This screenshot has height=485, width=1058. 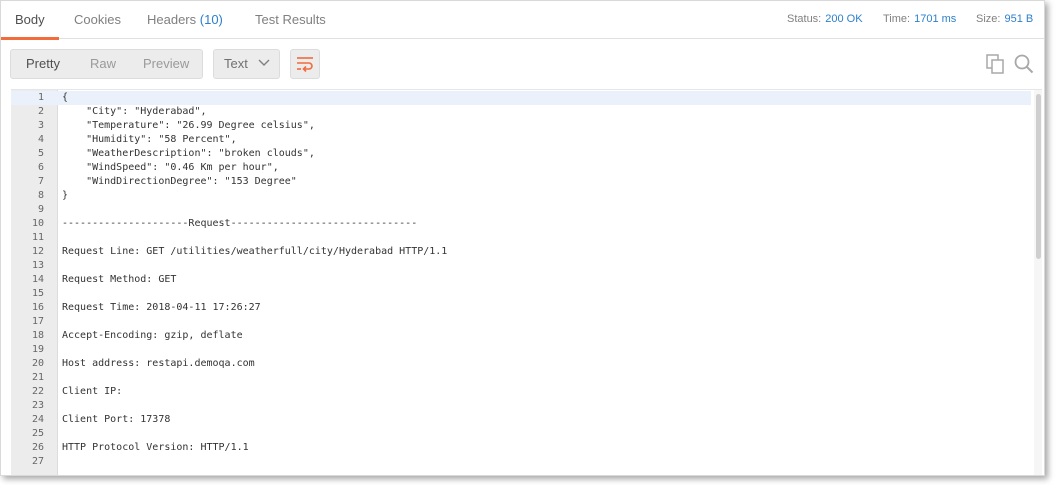 I want to click on line-number: 27, so click(x=37, y=461).